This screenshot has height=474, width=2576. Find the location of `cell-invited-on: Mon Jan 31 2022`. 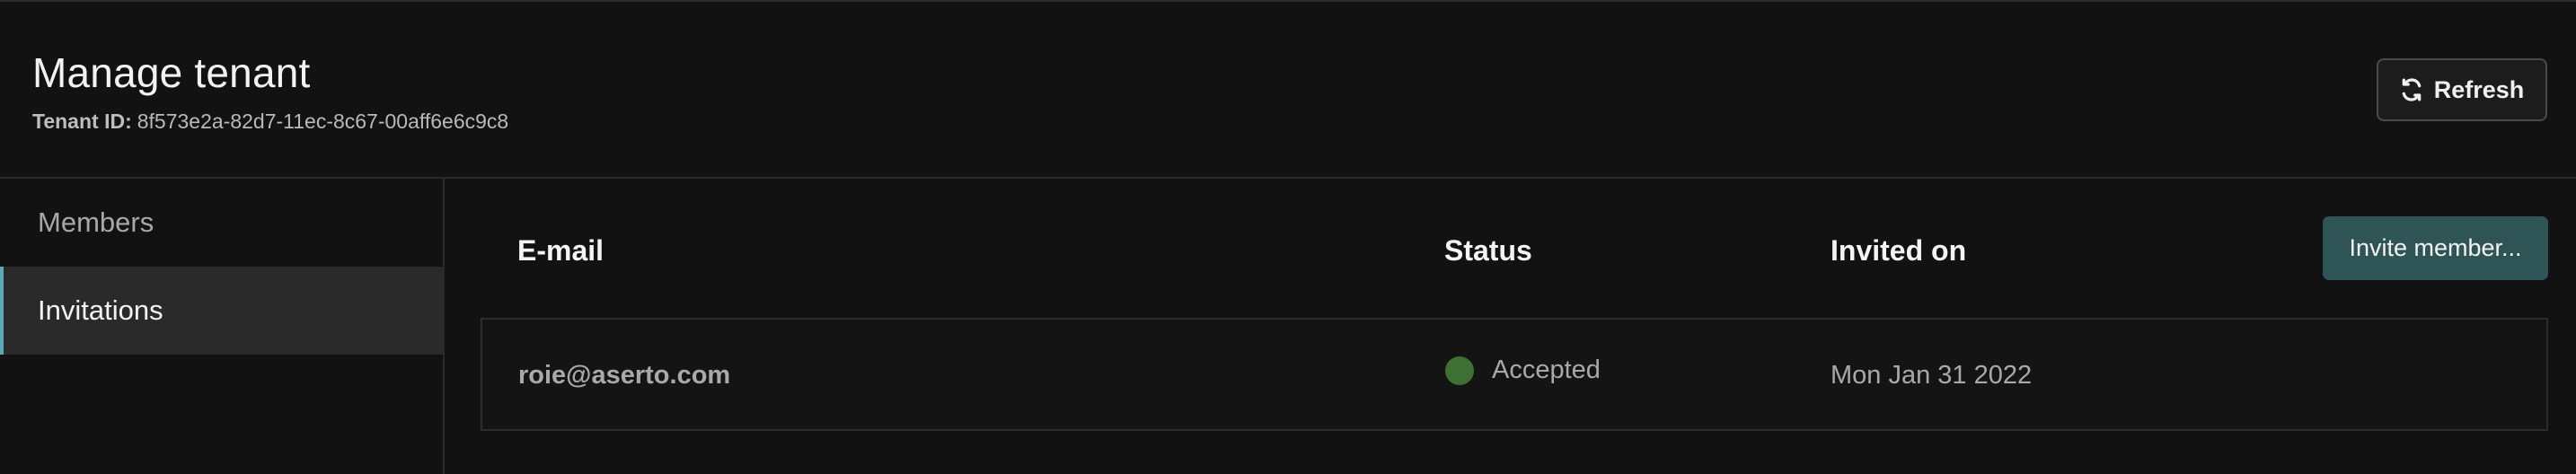

cell-invited-on: Mon Jan 31 2022 is located at coordinates (1932, 375).